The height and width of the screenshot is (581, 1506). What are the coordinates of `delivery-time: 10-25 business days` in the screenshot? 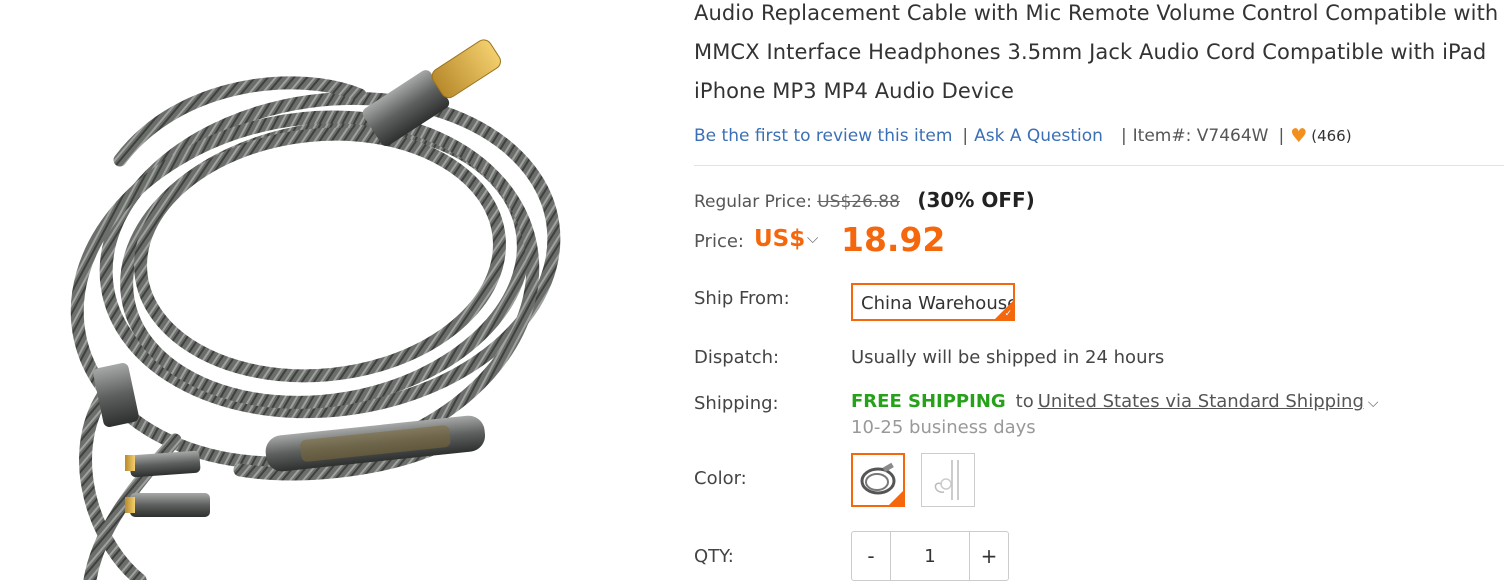 It's located at (943, 427).